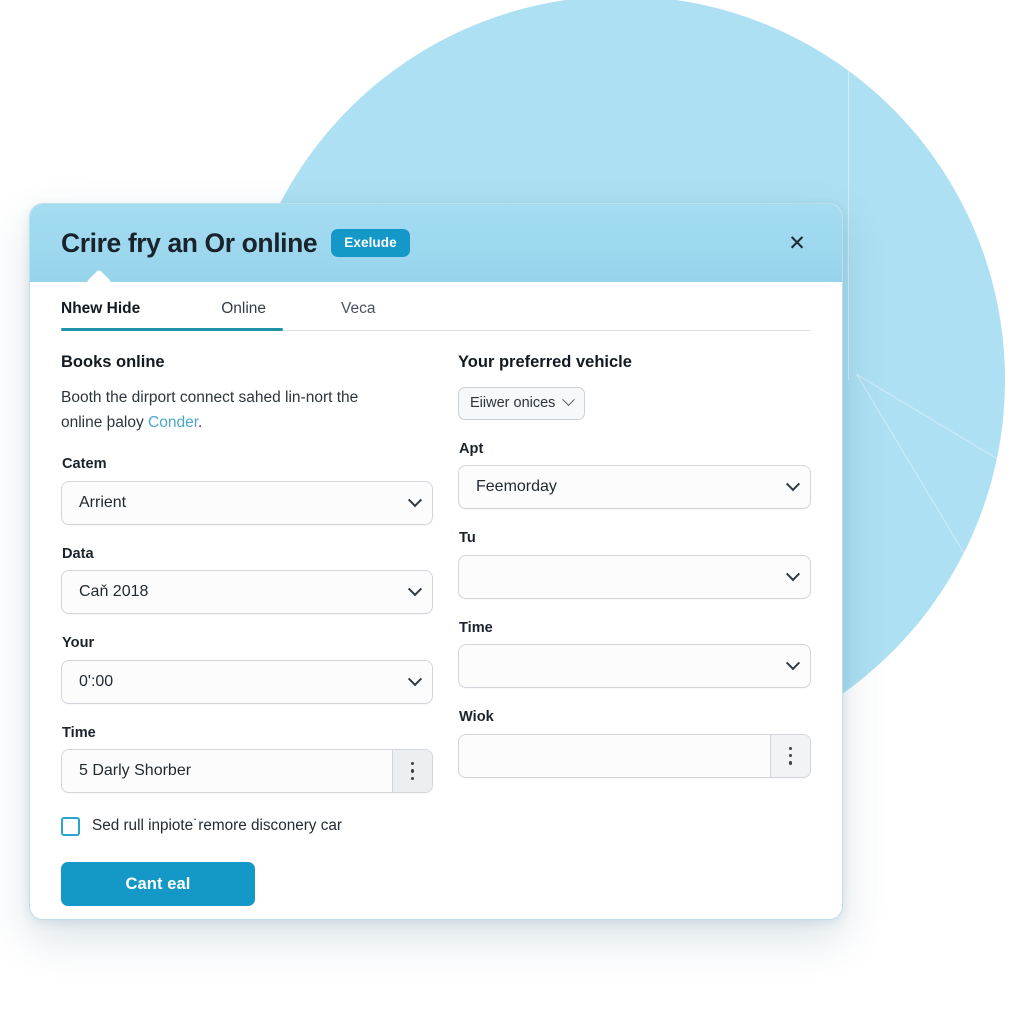 This screenshot has height=1024, width=1024. What do you see at coordinates (243, 315) in the screenshot?
I see `tab-online: Online` at bounding box center [243, 315].